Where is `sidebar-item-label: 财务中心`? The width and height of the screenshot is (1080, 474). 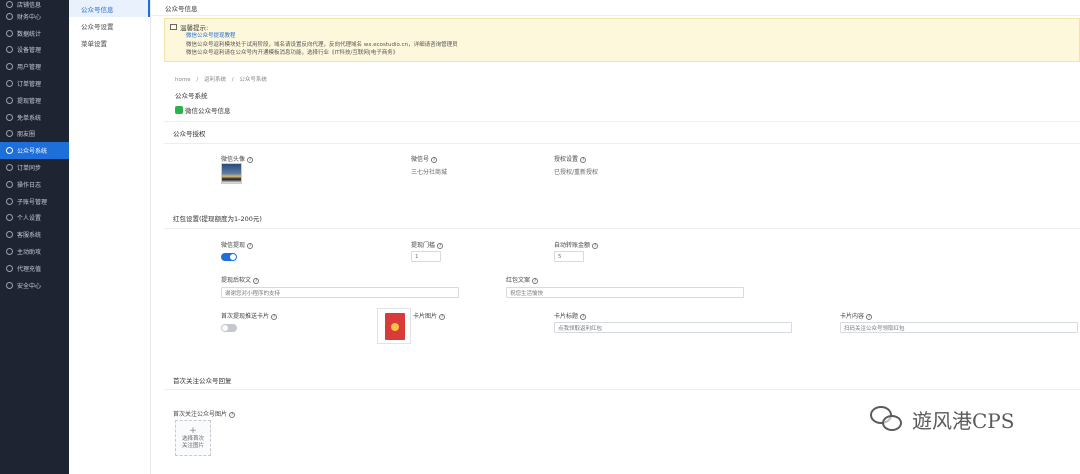
sidebar-item-label: 财务中心 is located at coordinates (29, 17).